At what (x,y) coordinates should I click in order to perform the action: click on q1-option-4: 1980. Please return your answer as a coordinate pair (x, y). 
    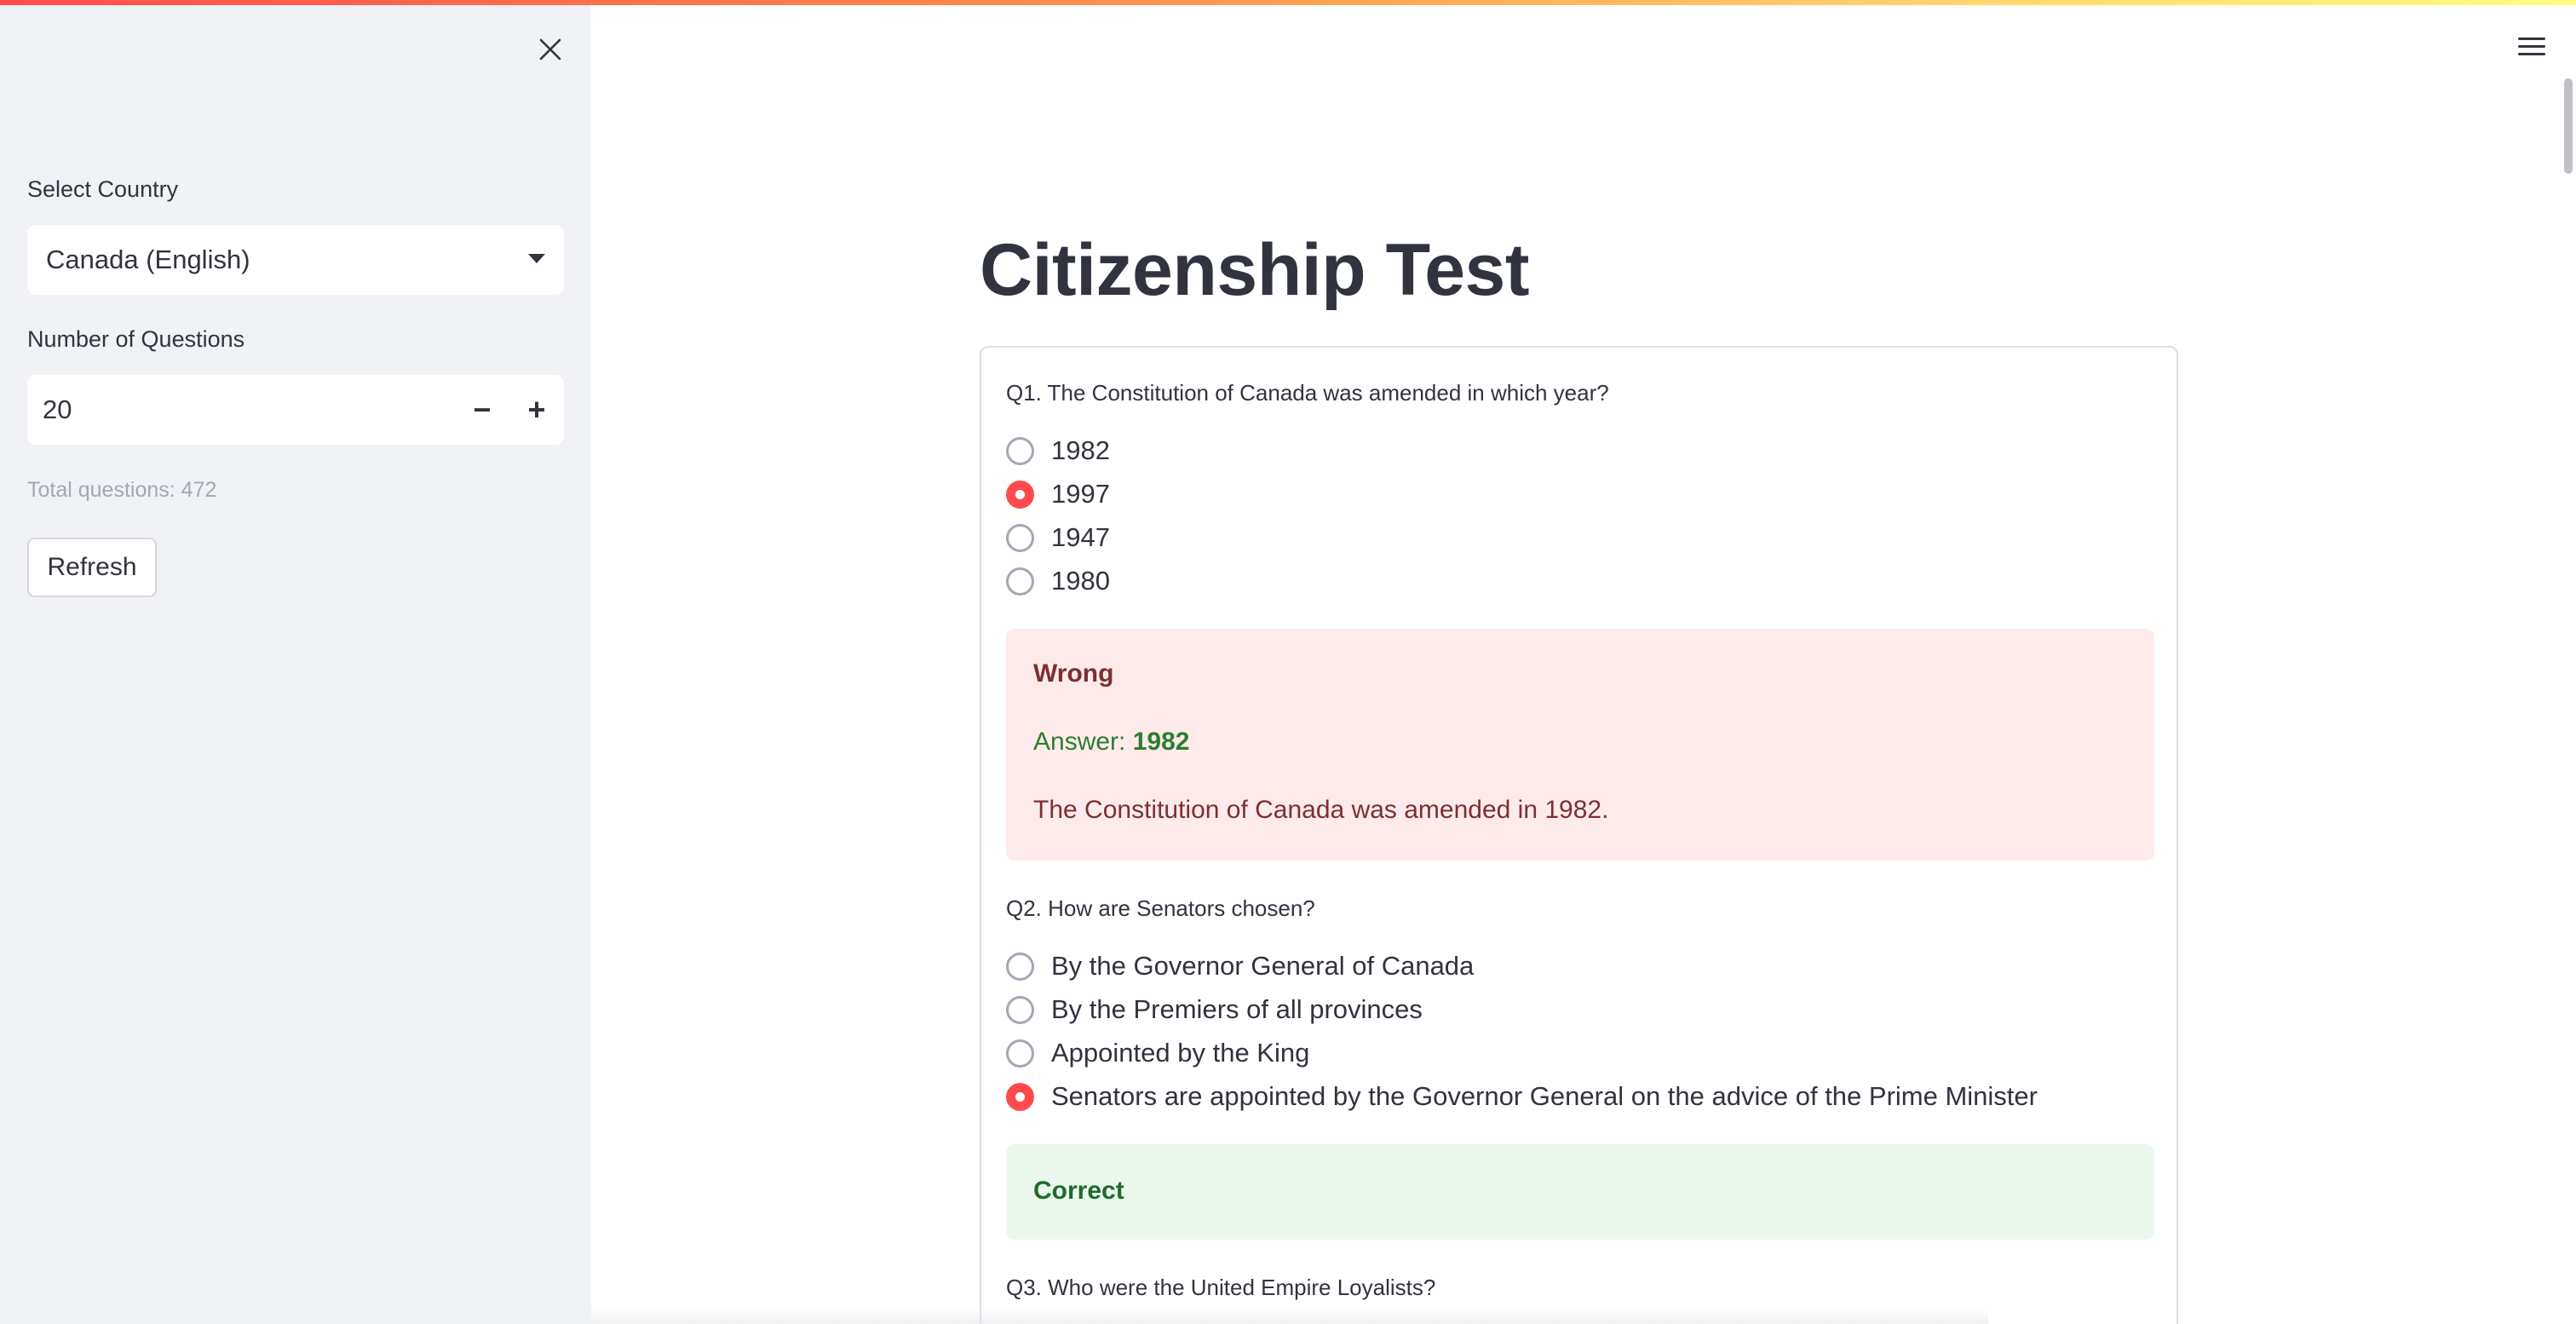
    Looking at the image, I should click on (1058, 581).